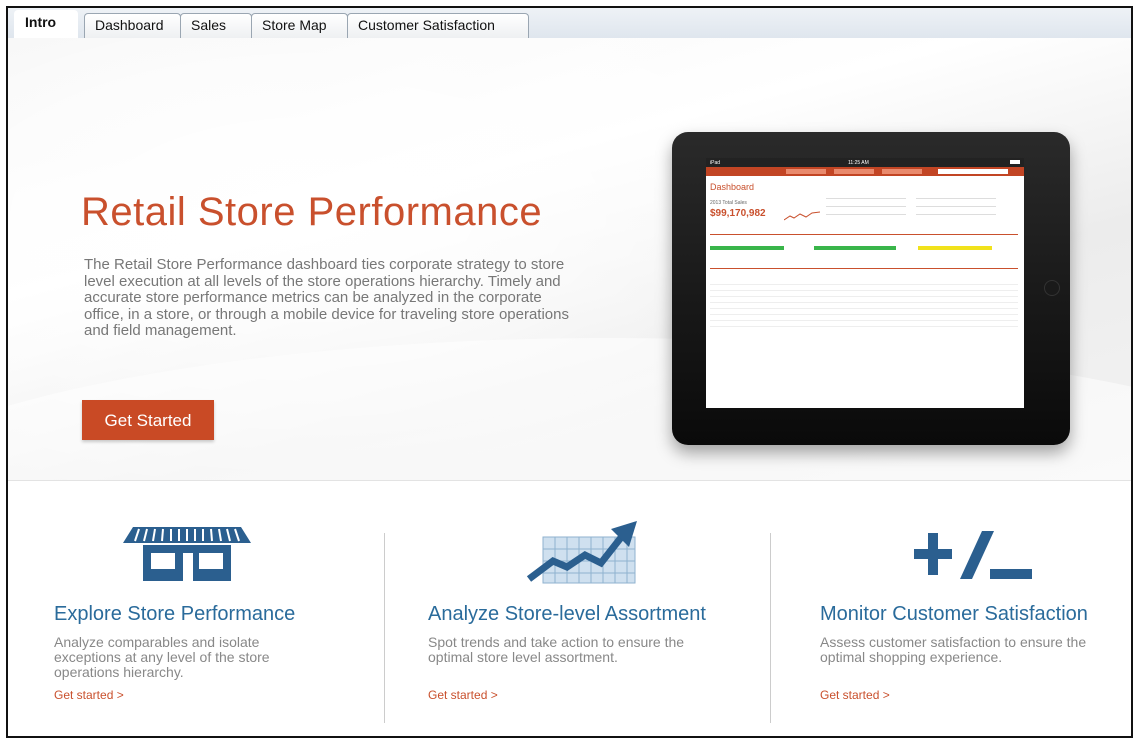 The height and width of the screenshot is (744, 1141). What do you see at coordinates (89, 695) in the screenshot?
I see `feature-link-explore: Get started >` at bounding box center [89, 695].